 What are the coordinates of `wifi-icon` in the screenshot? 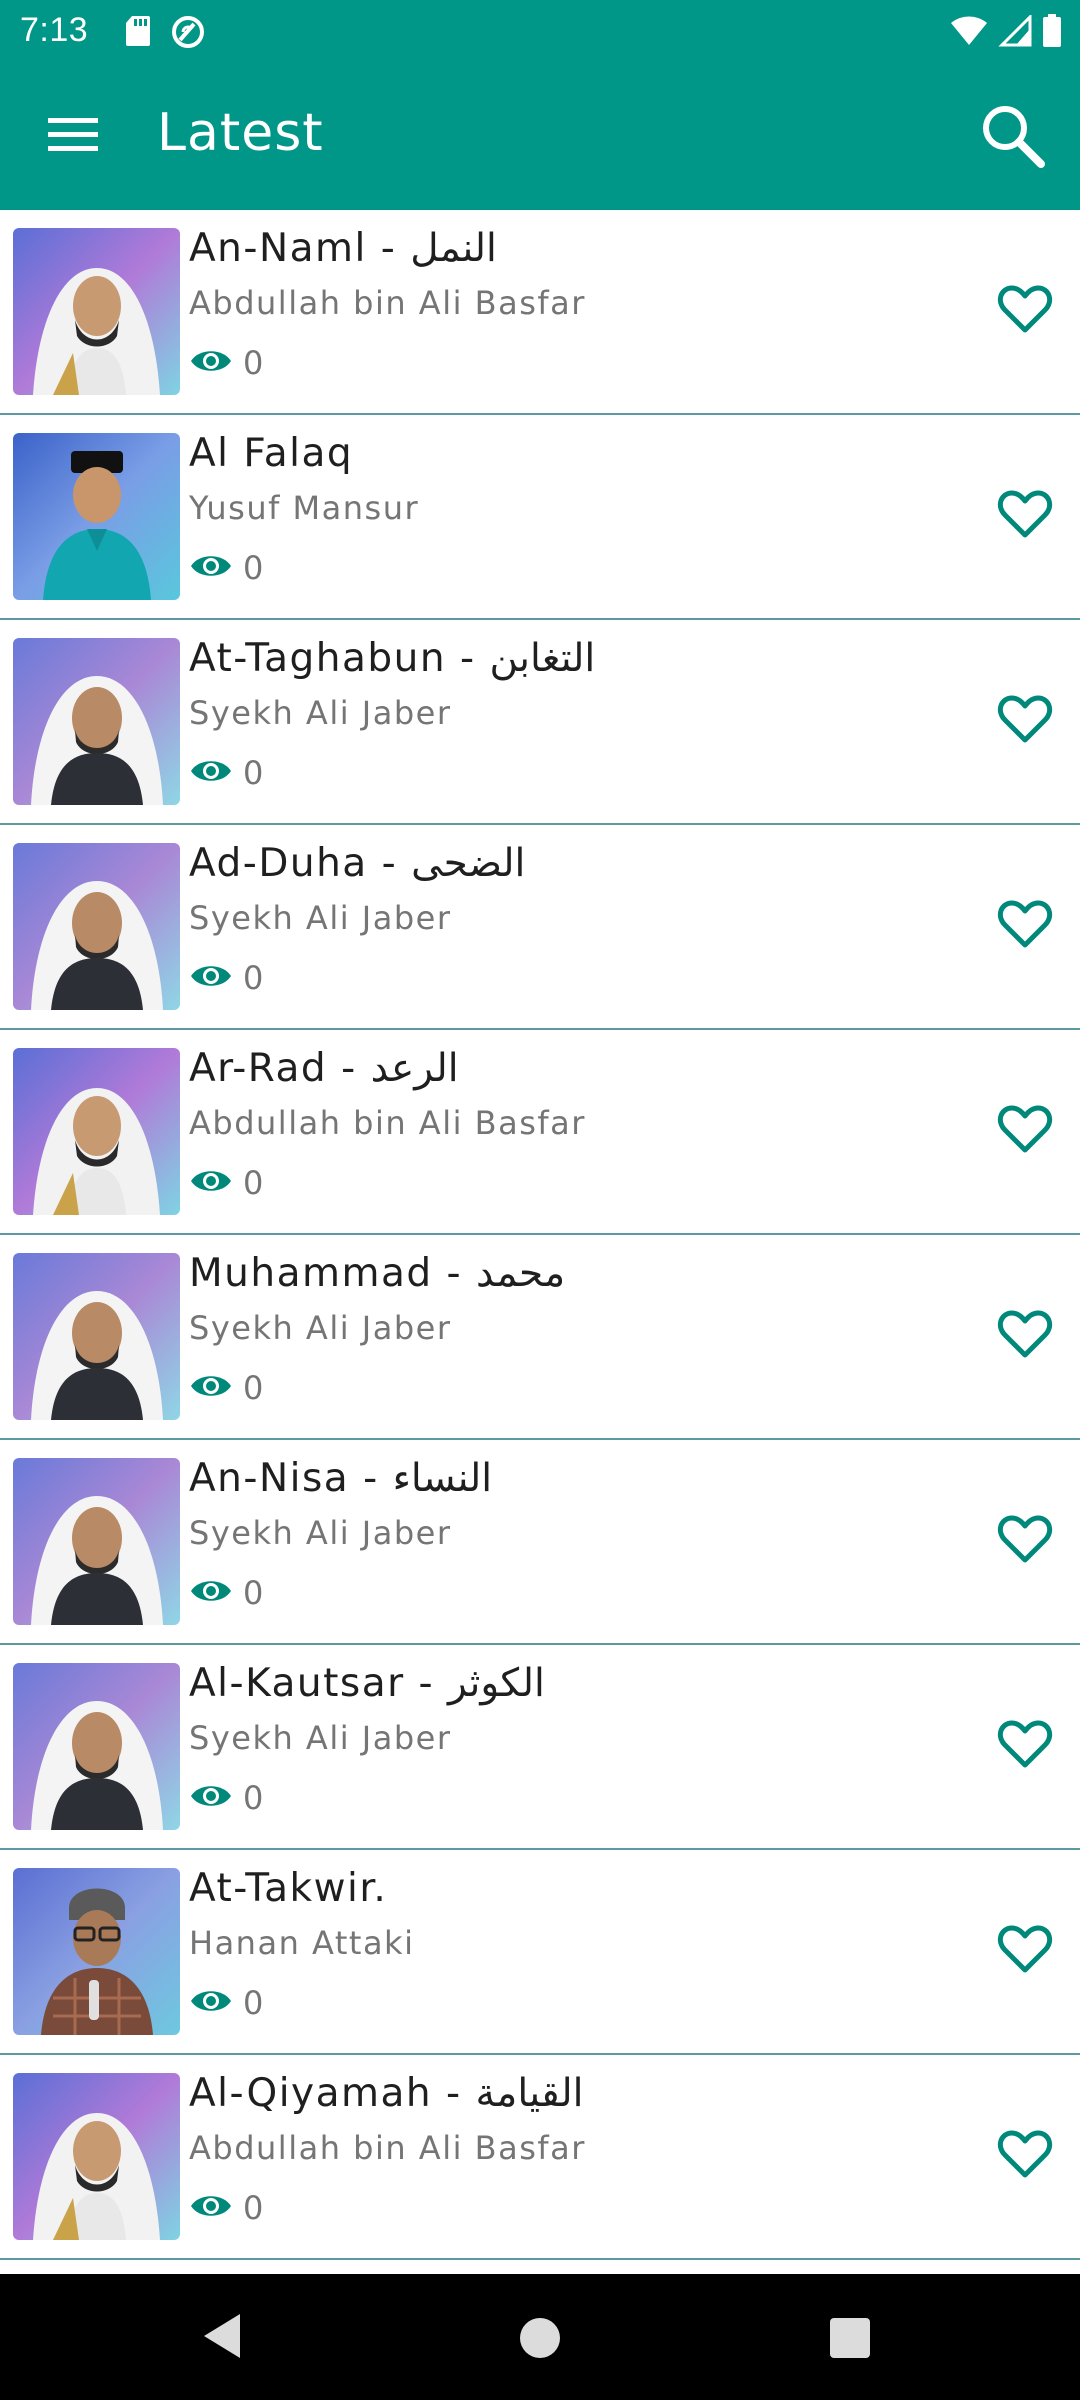 It's located at (969, 33).